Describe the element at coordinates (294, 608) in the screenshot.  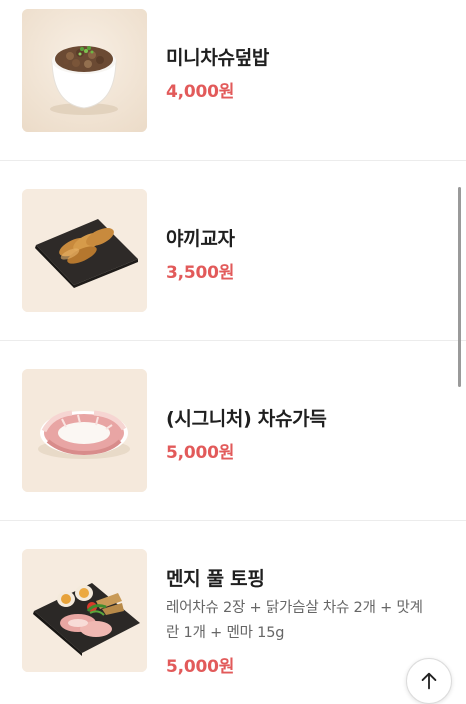
I see `menu-item-description-line: 레어차슈 2장 + 닭가슴살 차슈 2개 + 맛계` at that location.